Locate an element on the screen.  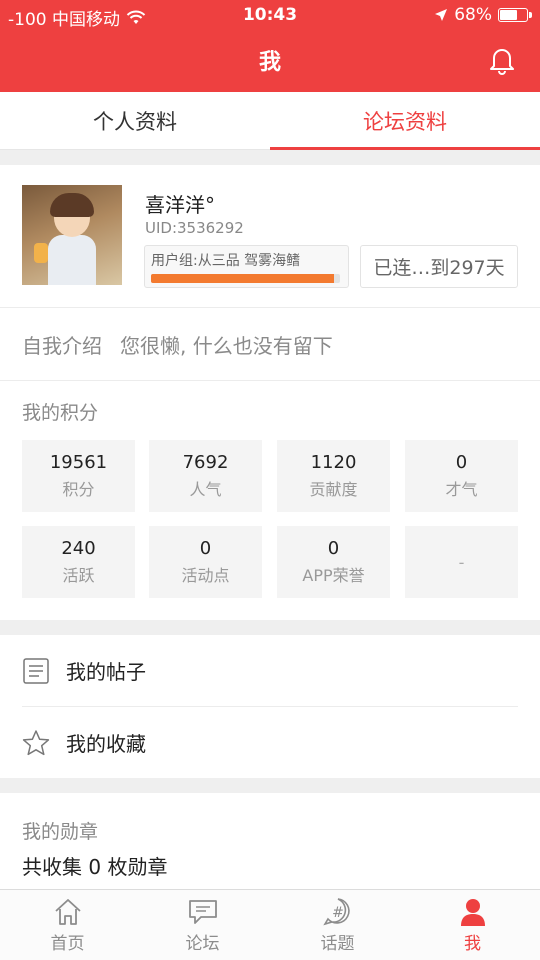
tabbar-me-label: 我 is located at coordinates (472, 943).